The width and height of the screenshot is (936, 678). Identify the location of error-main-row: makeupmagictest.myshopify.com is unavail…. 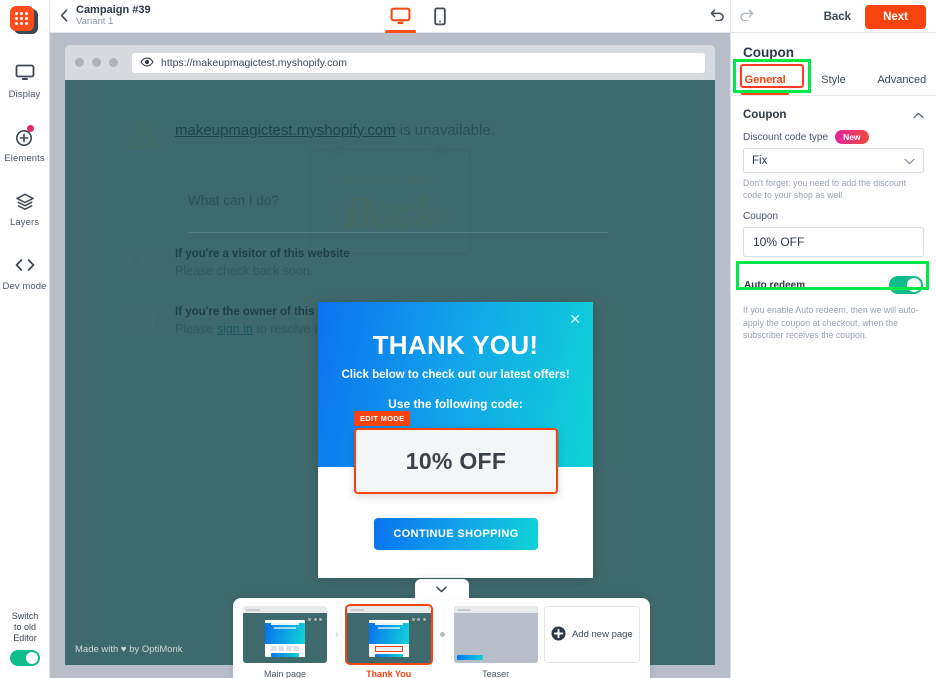
(311, 138).